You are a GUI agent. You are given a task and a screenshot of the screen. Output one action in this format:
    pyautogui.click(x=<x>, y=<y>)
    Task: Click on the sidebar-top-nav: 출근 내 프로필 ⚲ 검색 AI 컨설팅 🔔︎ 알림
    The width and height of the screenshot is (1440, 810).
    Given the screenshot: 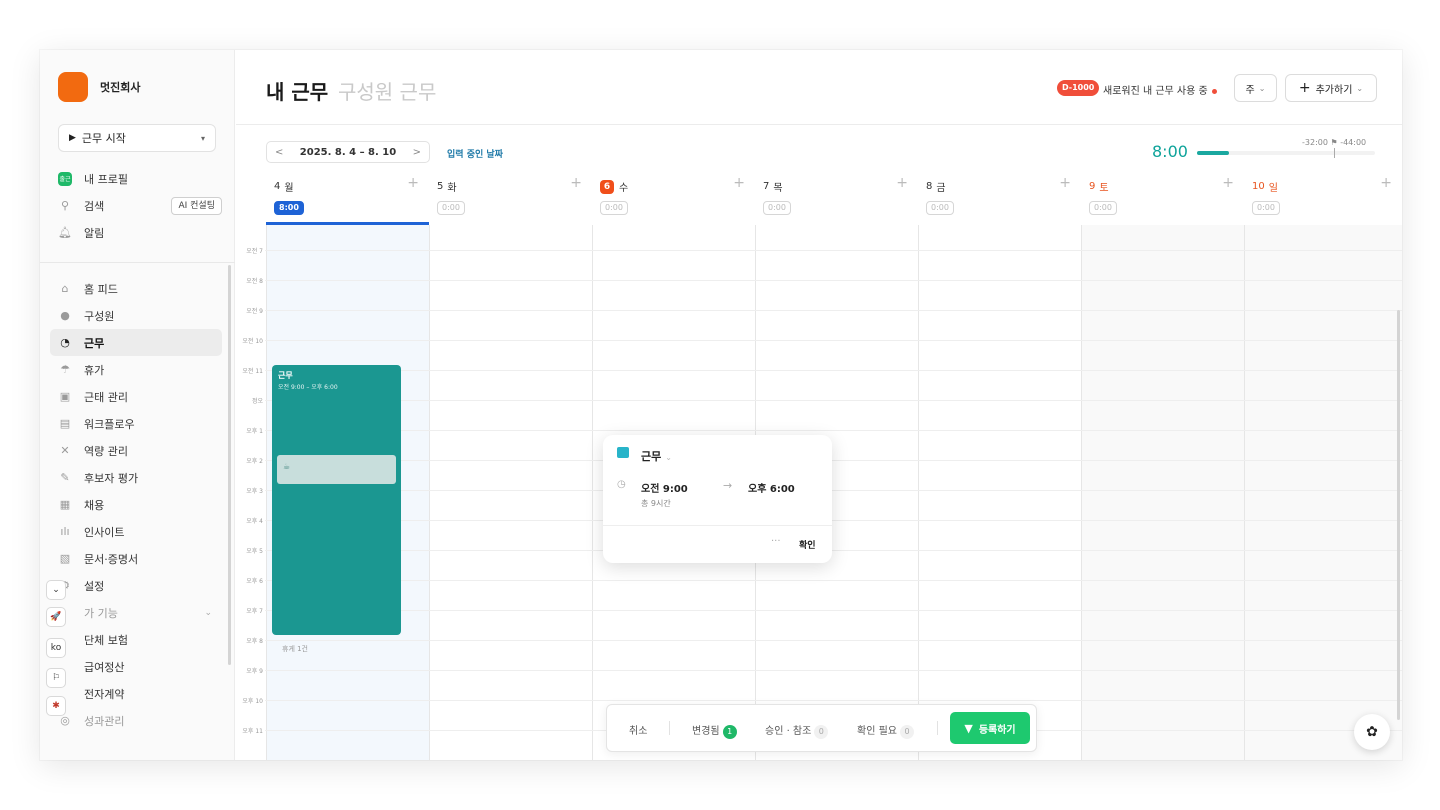 What is the action you would take?
    pyautogui.click(x=136, y=205)
    